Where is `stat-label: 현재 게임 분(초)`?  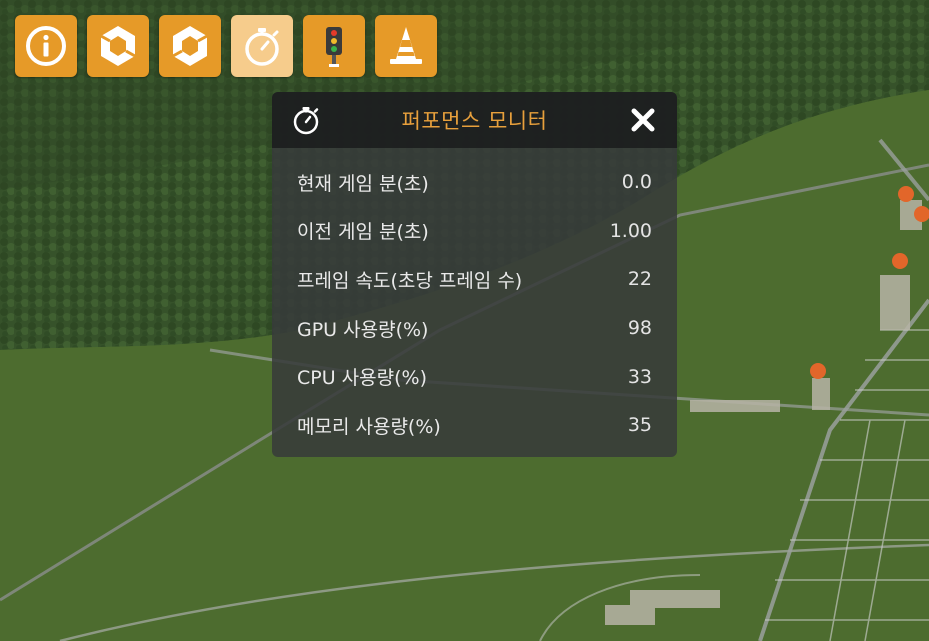
stat-label: 현재 게임 분(초) is located at coordinates (363, 183).